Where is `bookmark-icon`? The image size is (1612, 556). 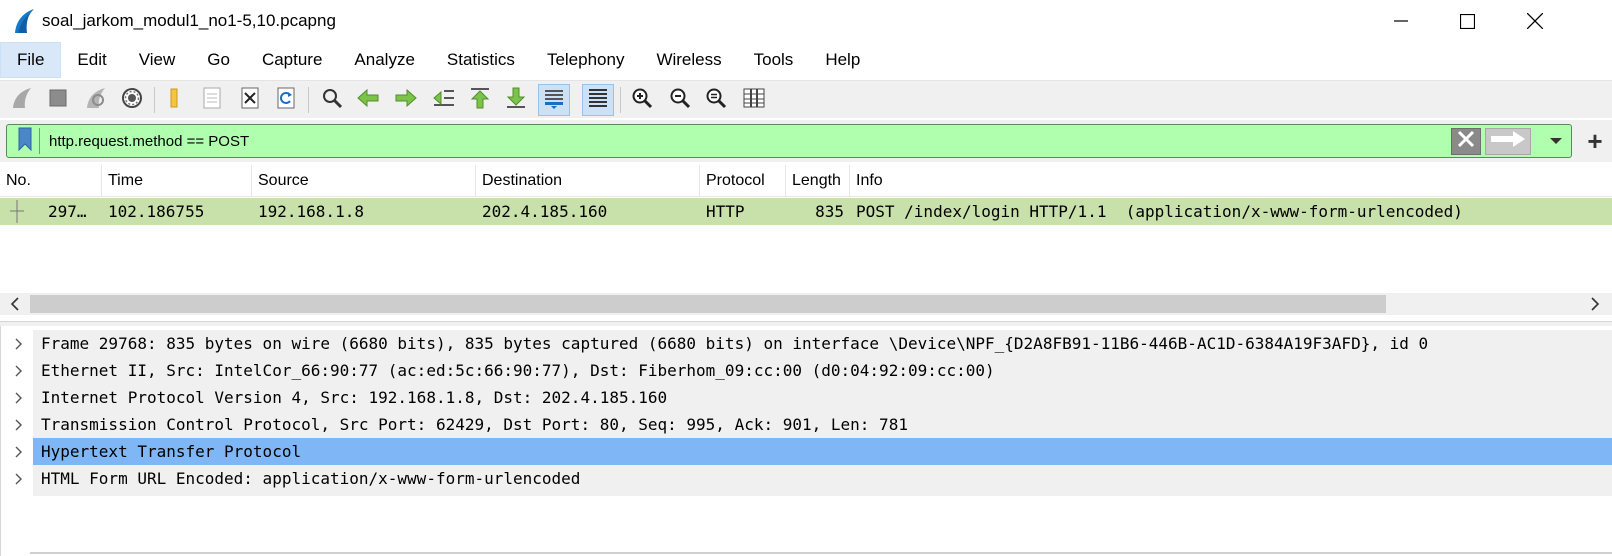
bookmark-icon is located at coordinates (25, 141).